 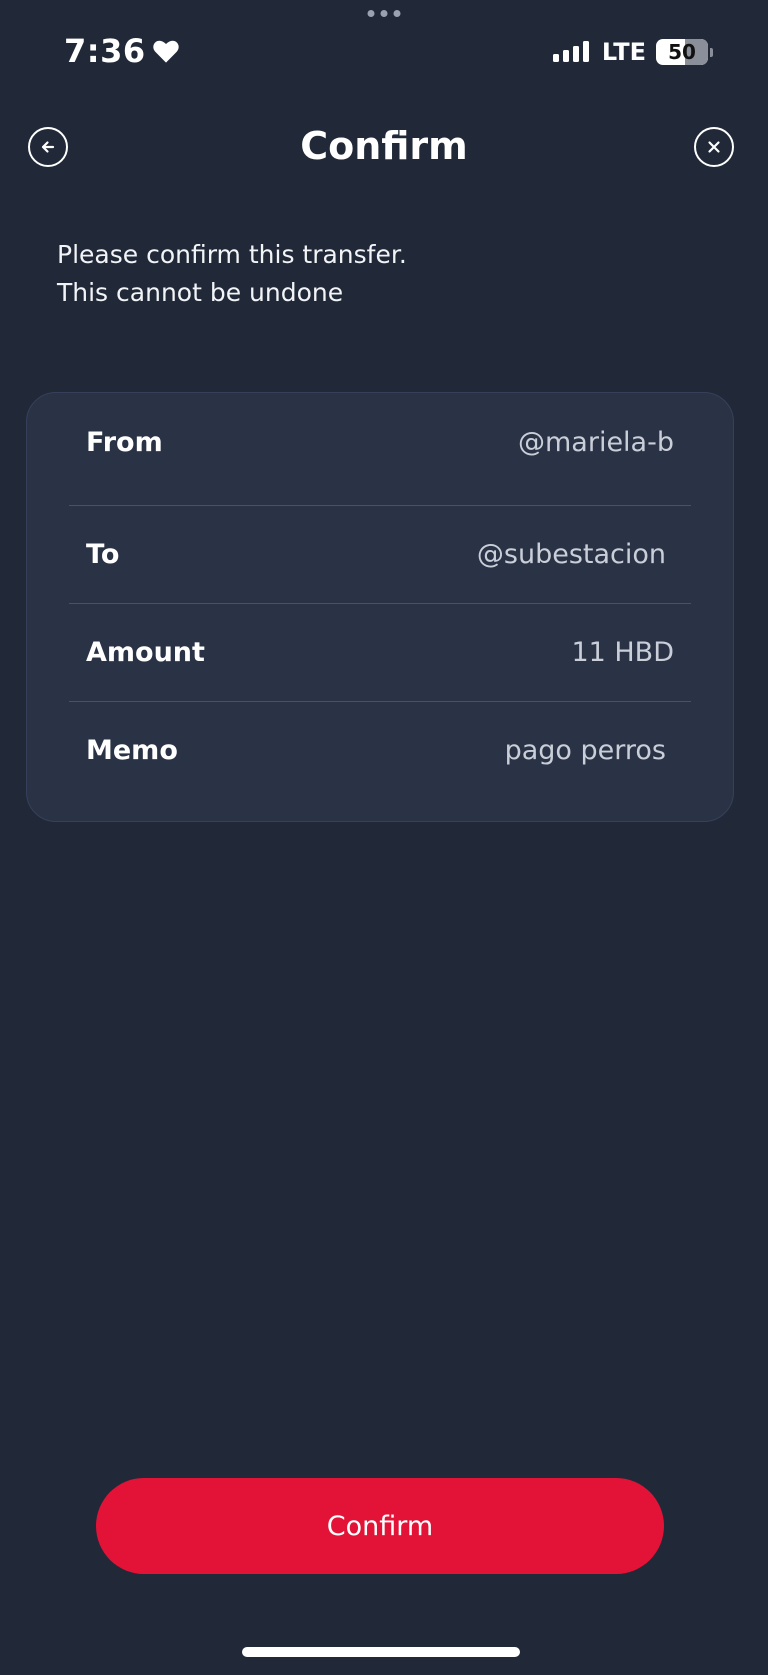 I want to click on more-dots-indicator, so click(x=384, y=13).